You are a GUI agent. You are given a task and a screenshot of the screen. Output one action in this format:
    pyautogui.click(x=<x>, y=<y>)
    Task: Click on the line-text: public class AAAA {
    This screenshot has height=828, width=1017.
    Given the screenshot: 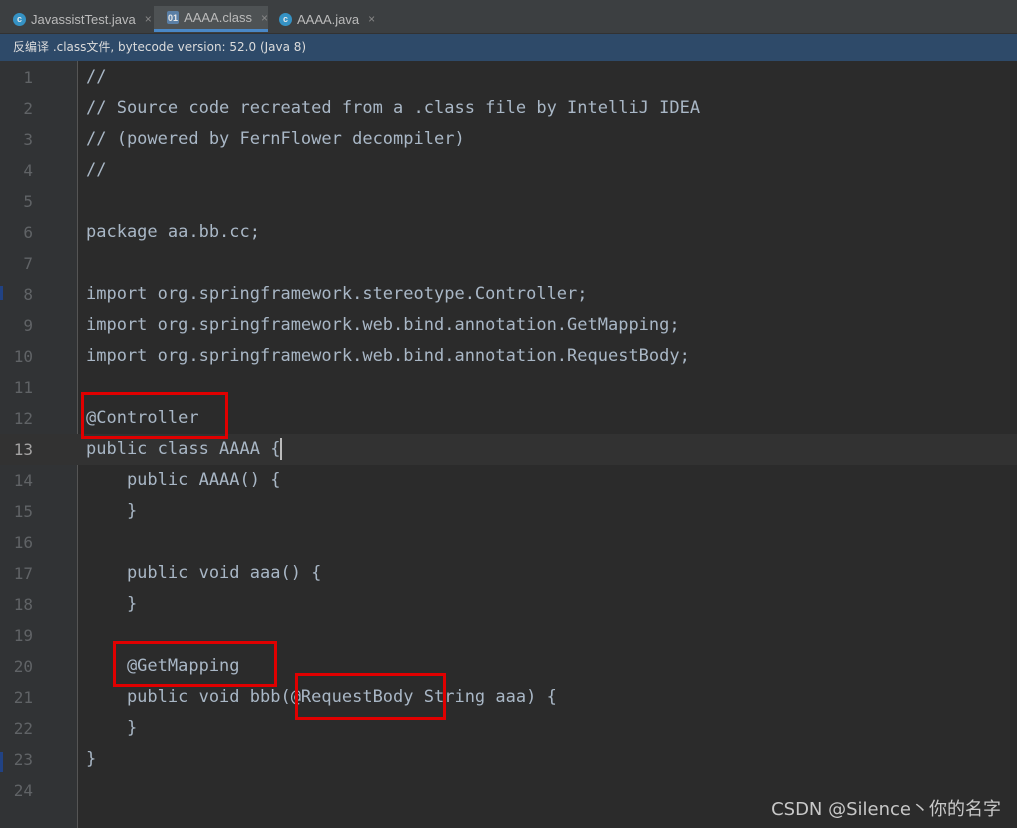 What is the action you would take?
    pyautogui.click(x=184, y=449)
    